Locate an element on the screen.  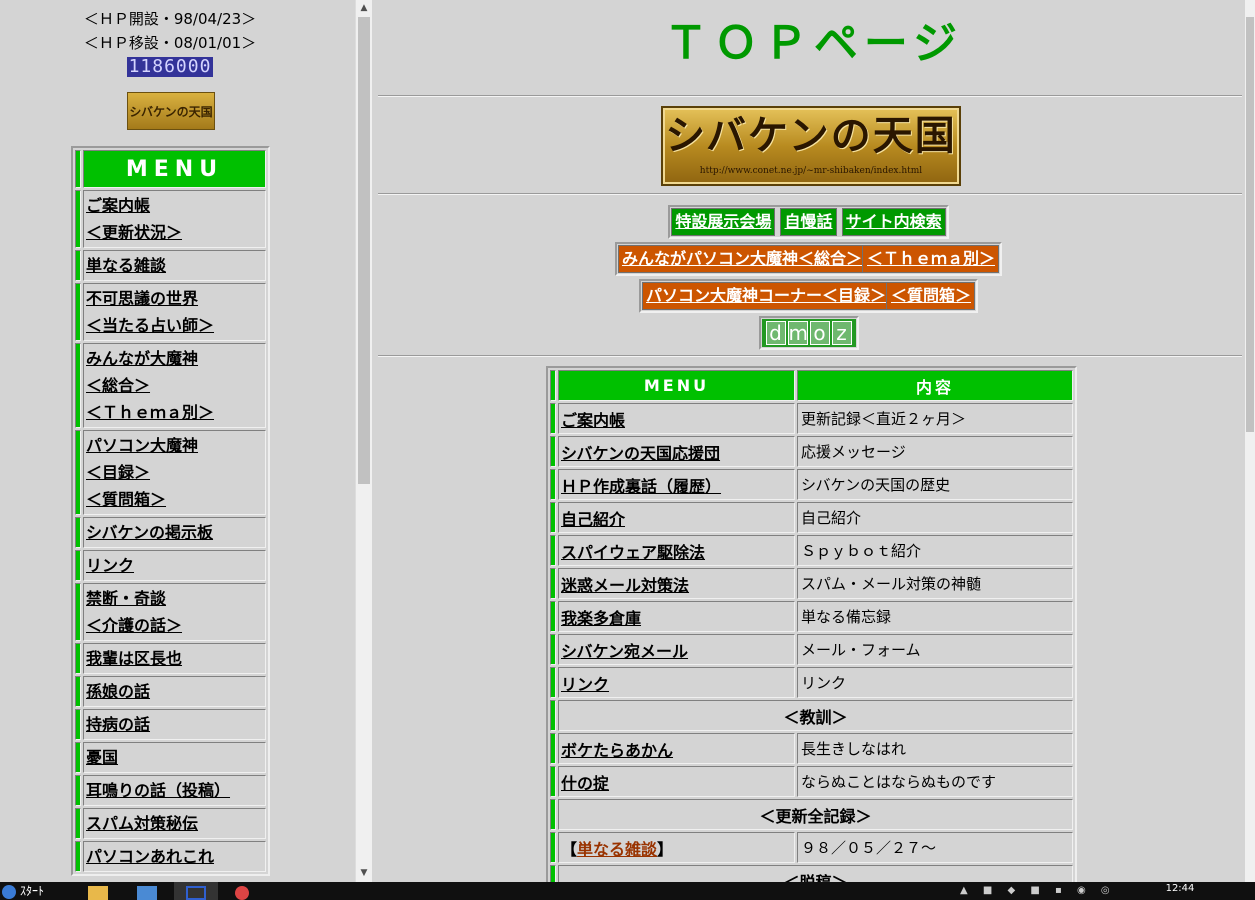
hp-open-date: ＜ＨＰ開設・98/04/23＞ is located at coordinates (170, 19).